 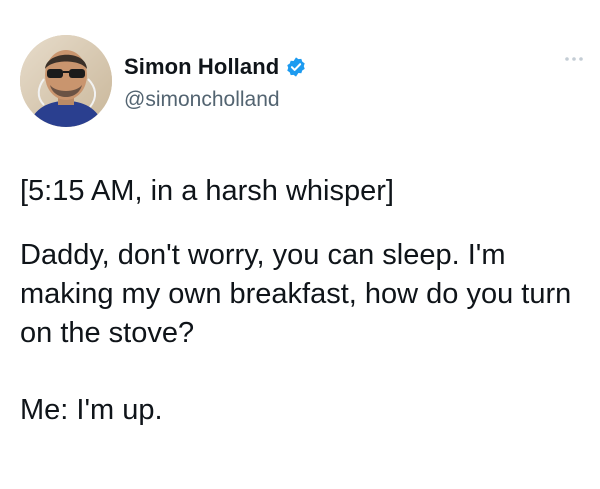 I want to click on name-row: Simon Holland, so click(x=215, y=67).